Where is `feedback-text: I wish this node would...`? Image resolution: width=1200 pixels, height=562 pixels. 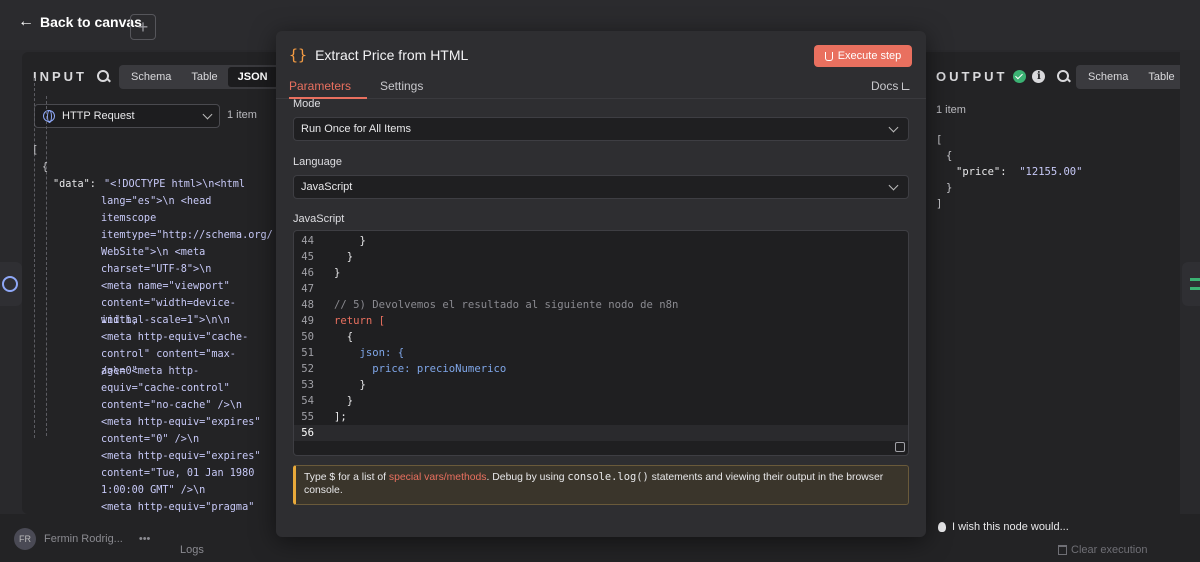 feedback-text: I wish this node would... is located at coordinates (1010, 527).